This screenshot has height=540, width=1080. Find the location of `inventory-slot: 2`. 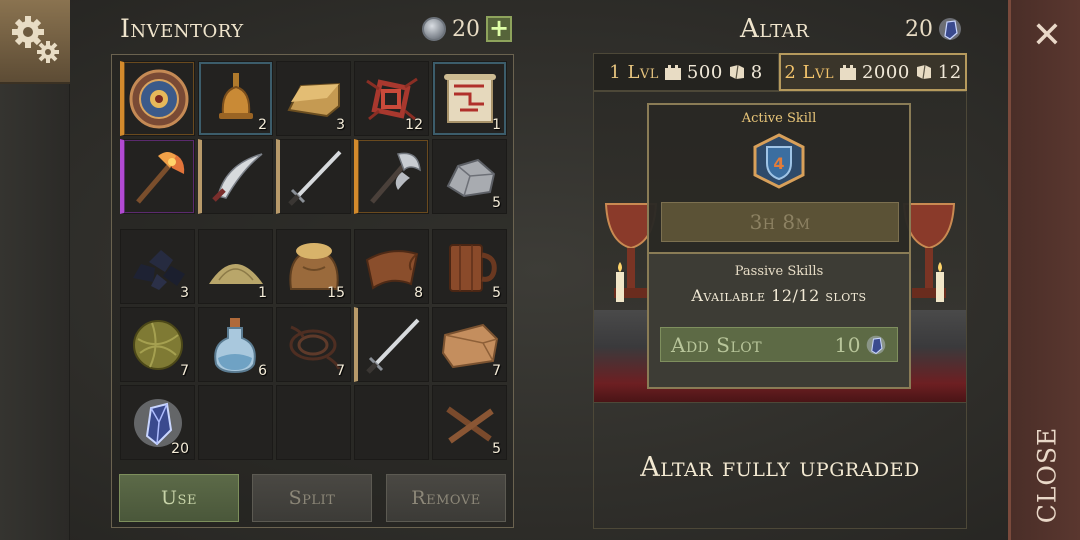

inventory-slot: 2 is located at coordinates (235, 98).